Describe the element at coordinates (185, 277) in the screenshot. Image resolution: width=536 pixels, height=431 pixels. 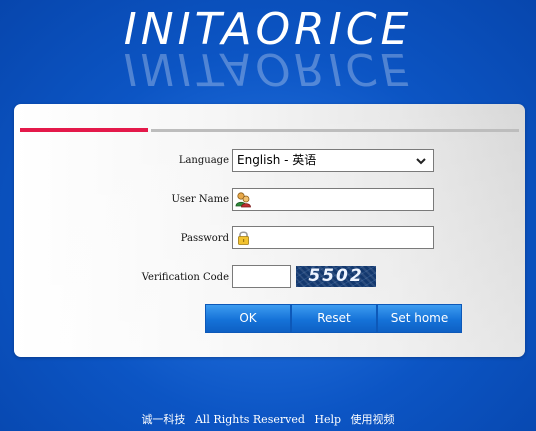
I see `verification-label: Verification Code` at that location.